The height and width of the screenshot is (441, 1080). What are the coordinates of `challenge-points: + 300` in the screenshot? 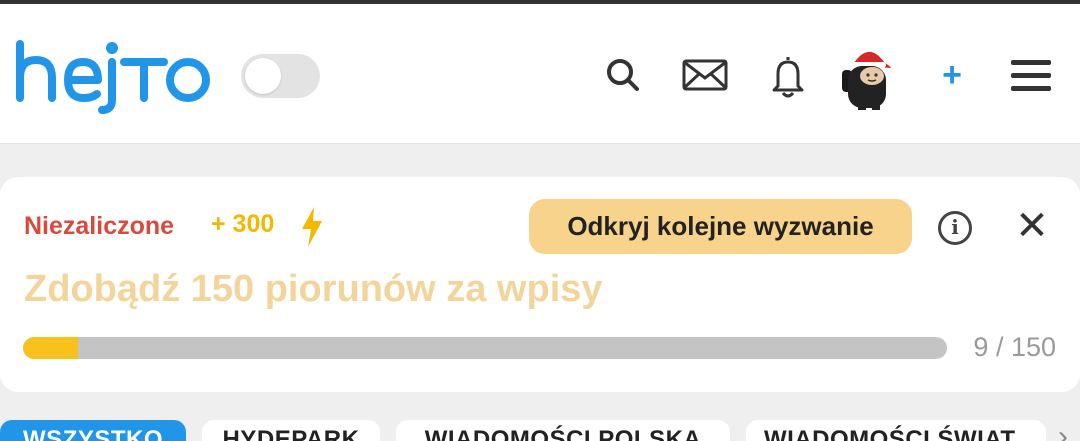 It's located at (243, 224).